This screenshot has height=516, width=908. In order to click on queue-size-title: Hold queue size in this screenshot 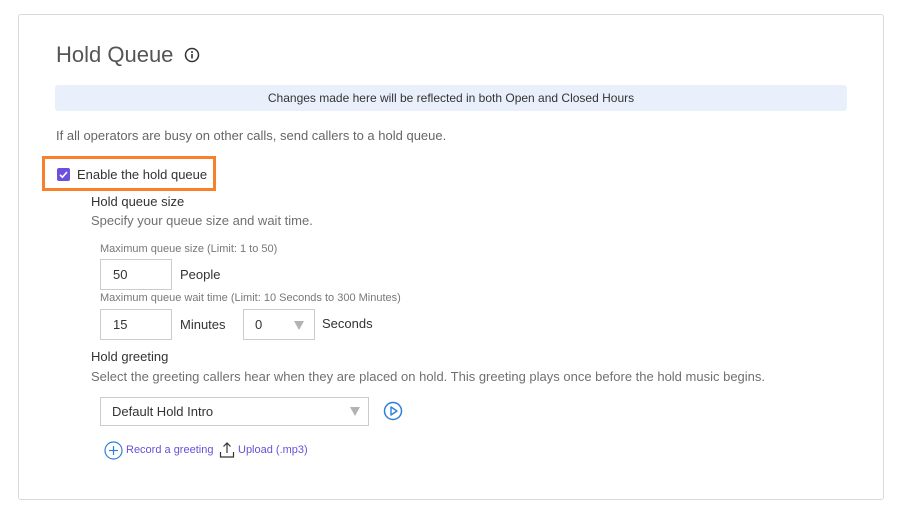, I will do `click(138, 201)`.